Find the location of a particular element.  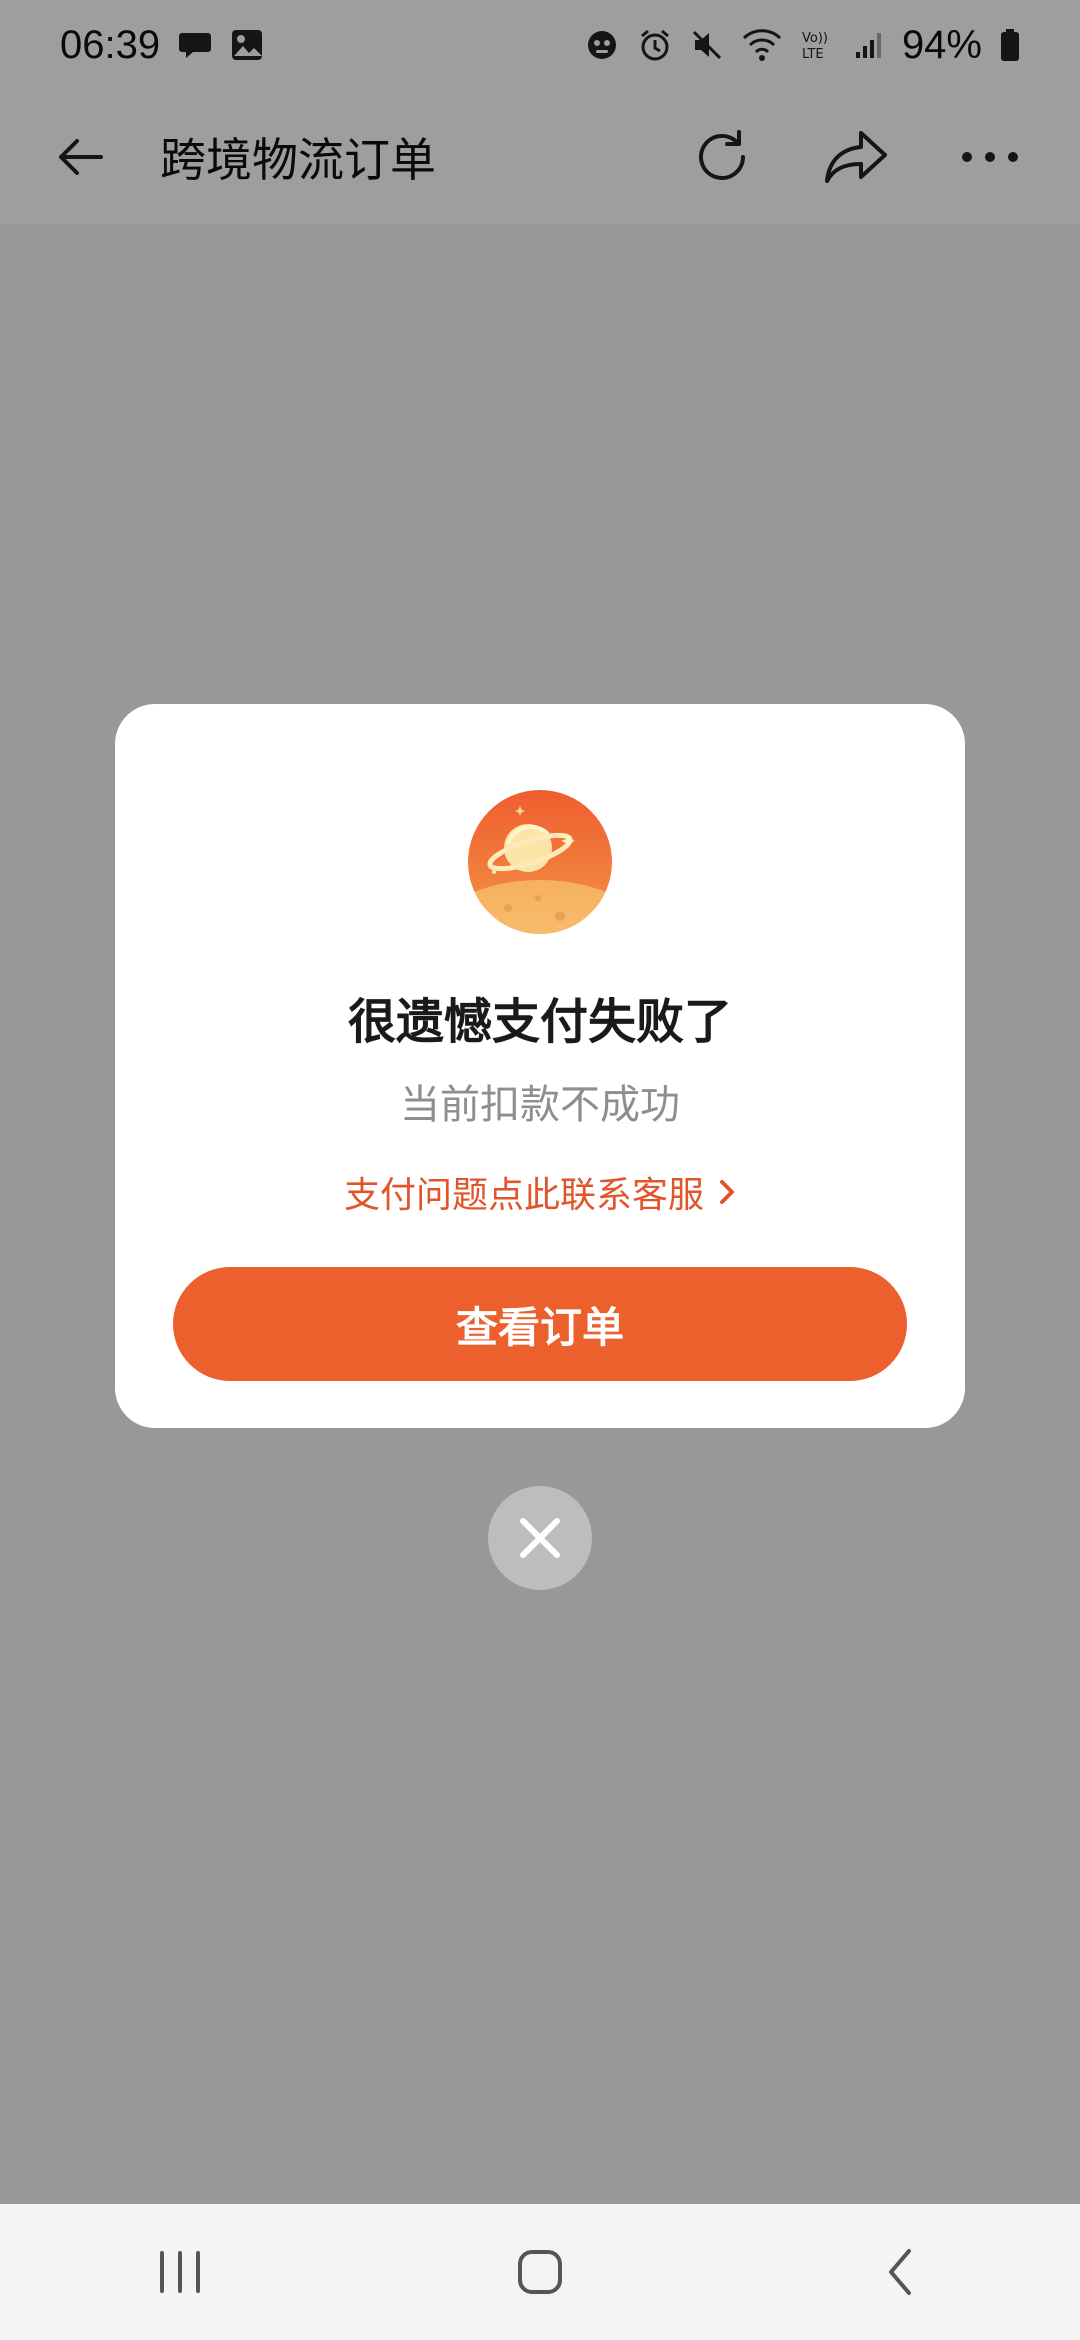

contact-support-link: 支付问题点此联系客服 is located at coordinates (540, 1192).